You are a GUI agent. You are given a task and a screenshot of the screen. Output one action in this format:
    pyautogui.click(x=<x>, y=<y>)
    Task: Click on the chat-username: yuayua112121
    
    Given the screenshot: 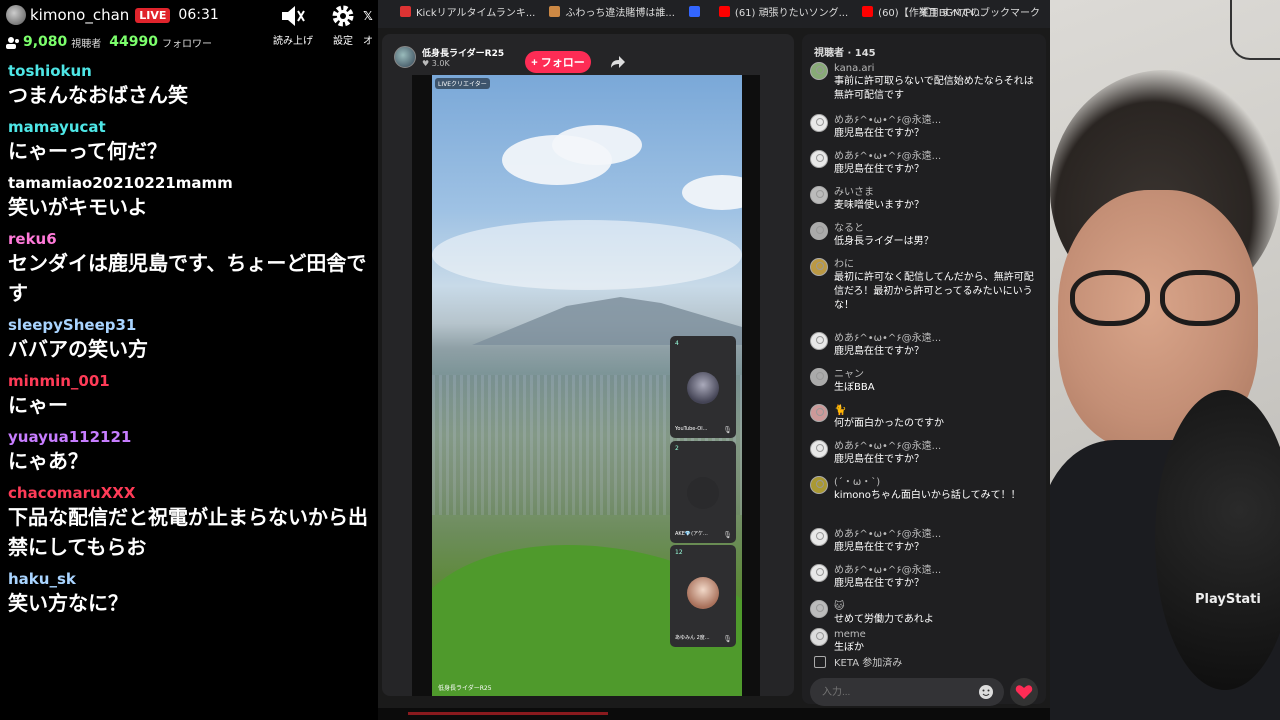 What is the action you would take?
    pyautogui.click(x=70, y=437)
    